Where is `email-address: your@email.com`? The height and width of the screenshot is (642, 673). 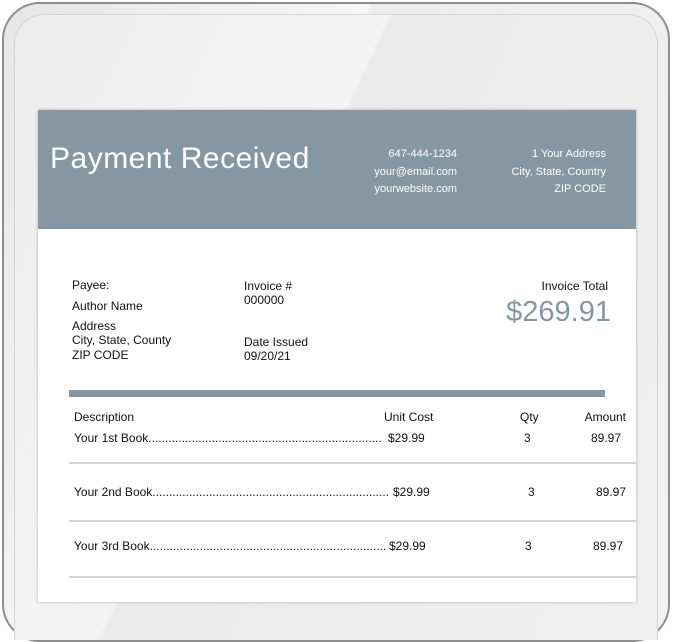 email-address: your@email.com is located at coordinates (415, 171).